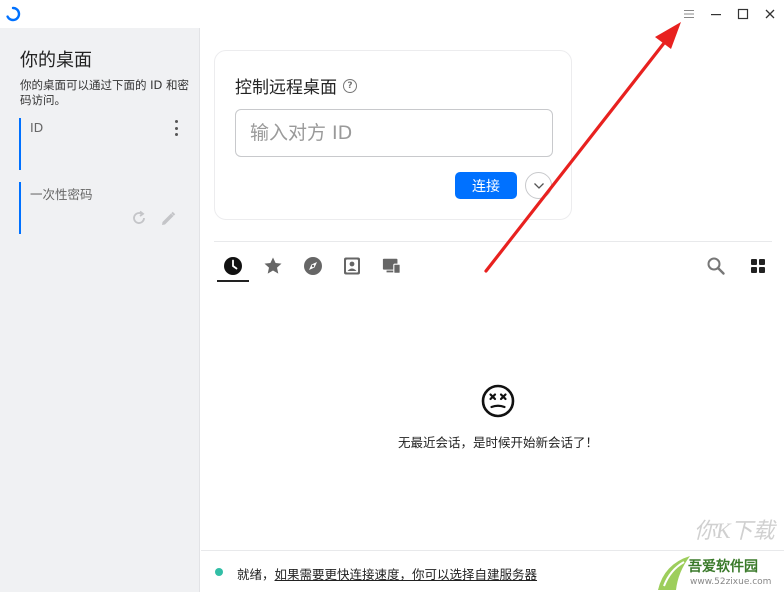  What do you see at coordinates (498, 401) in the screenshot?
I see `dizzy-face-icon` at bounding box center [498, 401].